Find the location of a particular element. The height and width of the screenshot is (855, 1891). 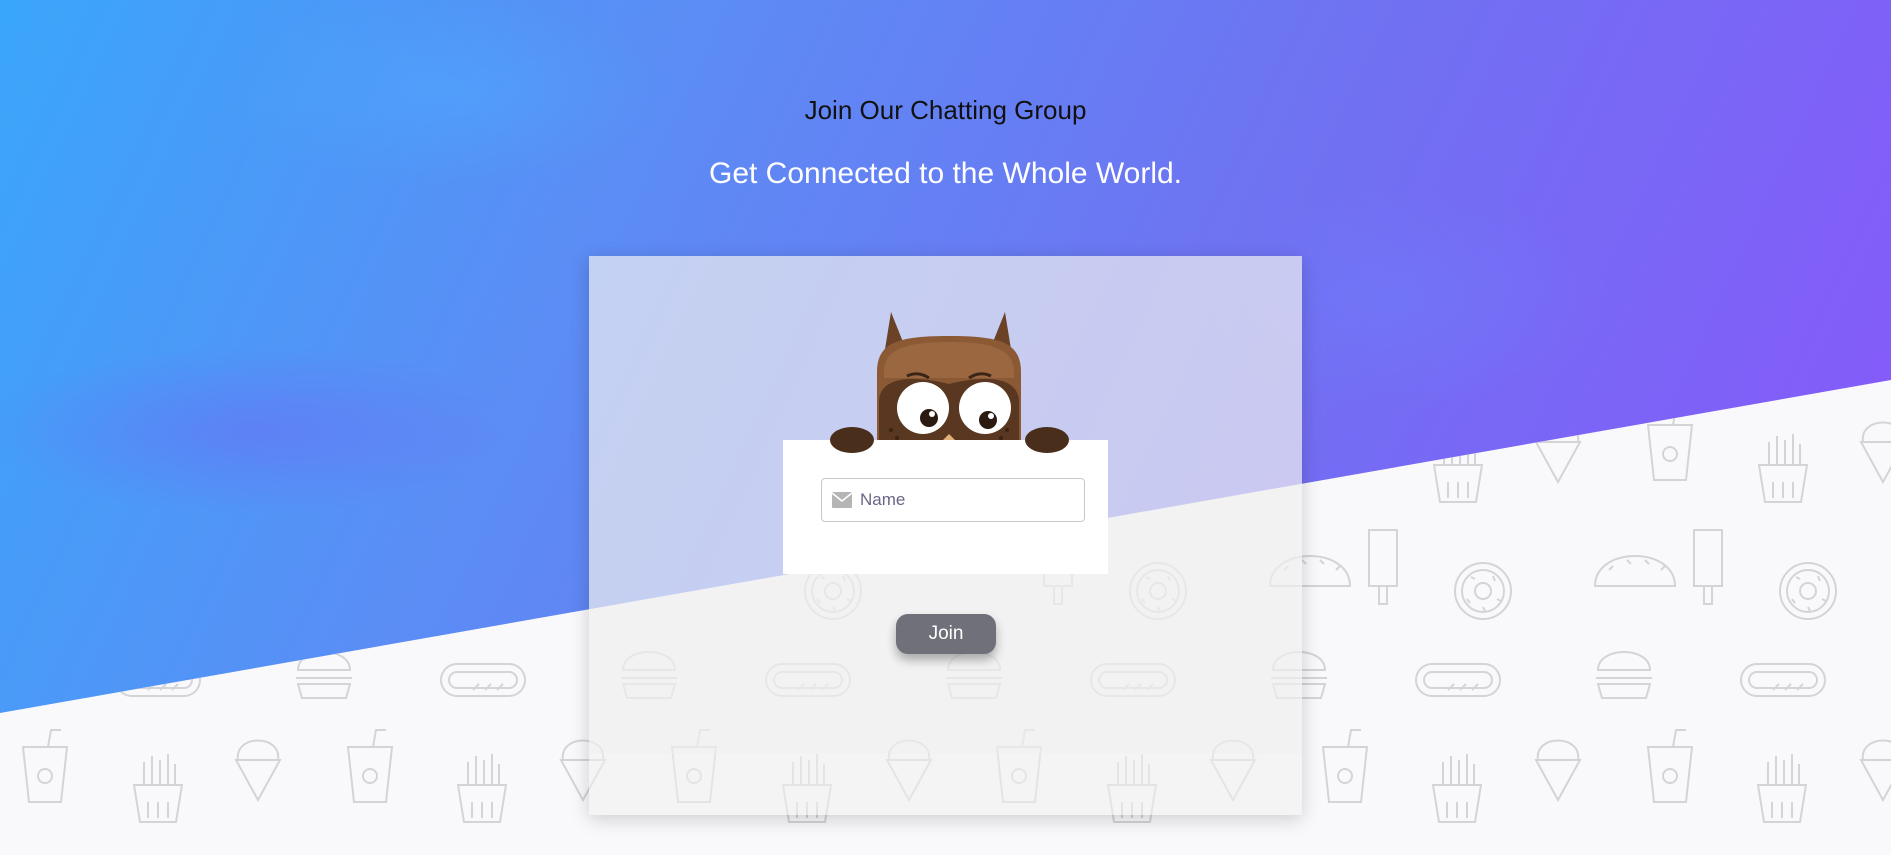

owl-wings is located at coordinates (949, 440).